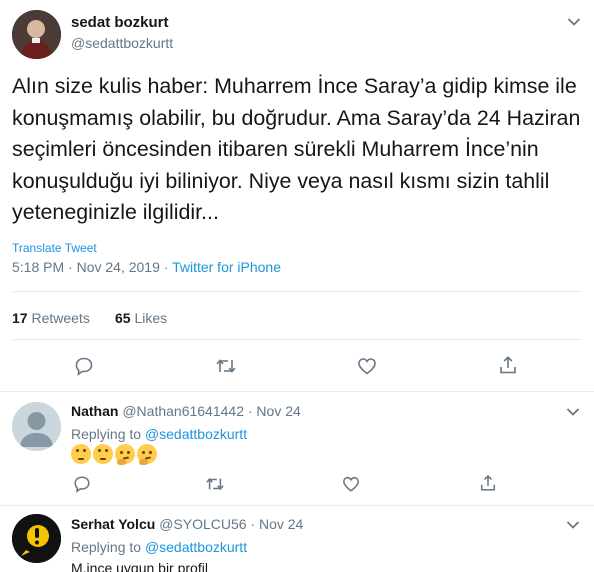 Image resolution: width=594 pixels, height=572 pixels. I want to click on tweet-timestamp: 5:18 PM · Nov 24, 2019 ·, so click(92, 267).